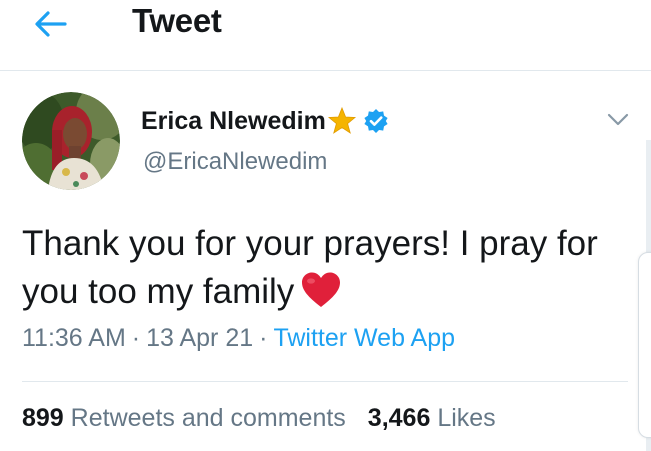 This screenshot has height=451, width=651. What do you see at coordinates (432, 418) in the screenshot?
I see `likes-stat: 3,466 Likes` at bounding box center [432, 418].